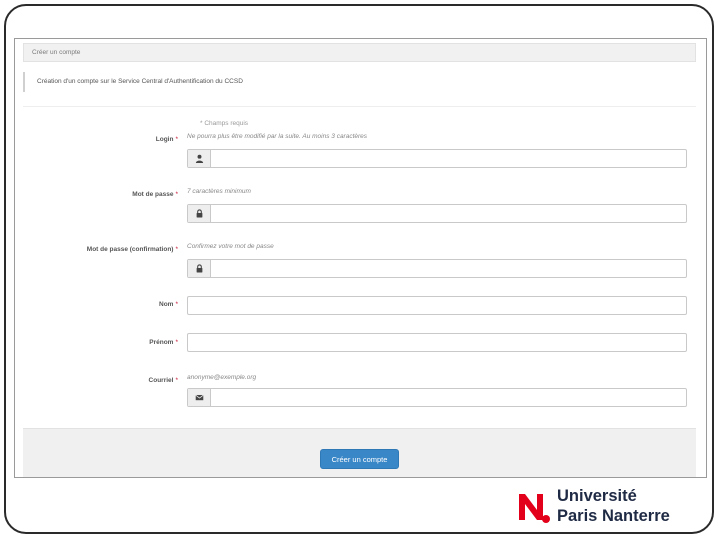 Image resolution: width=720 pixels, height=540 pixels. Describe the element at coordinates (96, 304) in the screenshot. I see `lastname-label: Nom *` at that location.